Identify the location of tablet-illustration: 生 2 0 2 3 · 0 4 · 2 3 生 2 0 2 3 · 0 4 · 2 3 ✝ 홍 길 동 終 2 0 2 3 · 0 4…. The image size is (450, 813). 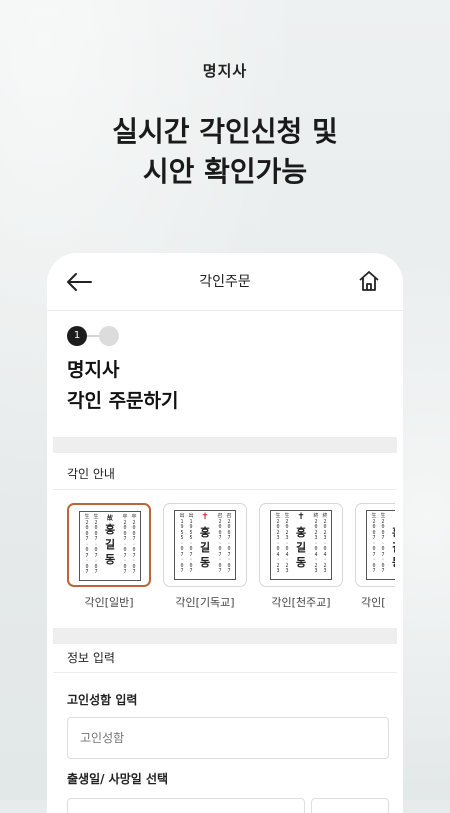
(301, 545).